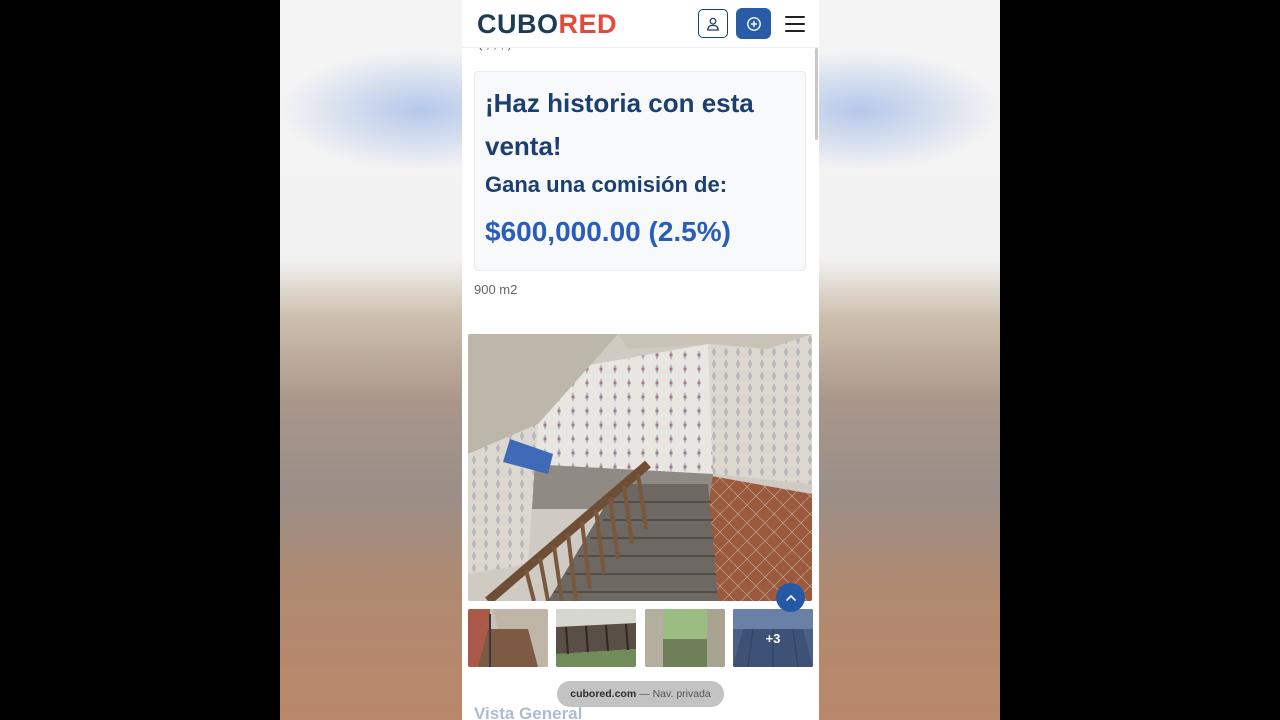  I want to click on url-domain: cubored.com, so click(603, 694).